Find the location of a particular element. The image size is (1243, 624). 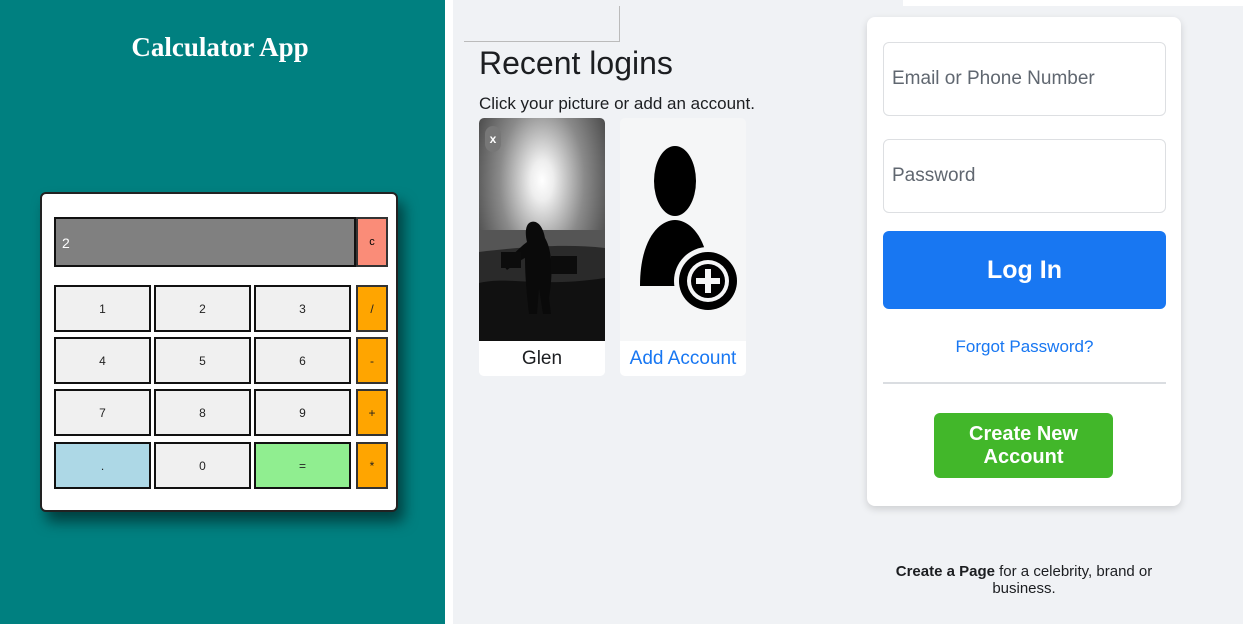

key-6: 6 is located at coordinates (302, 360).